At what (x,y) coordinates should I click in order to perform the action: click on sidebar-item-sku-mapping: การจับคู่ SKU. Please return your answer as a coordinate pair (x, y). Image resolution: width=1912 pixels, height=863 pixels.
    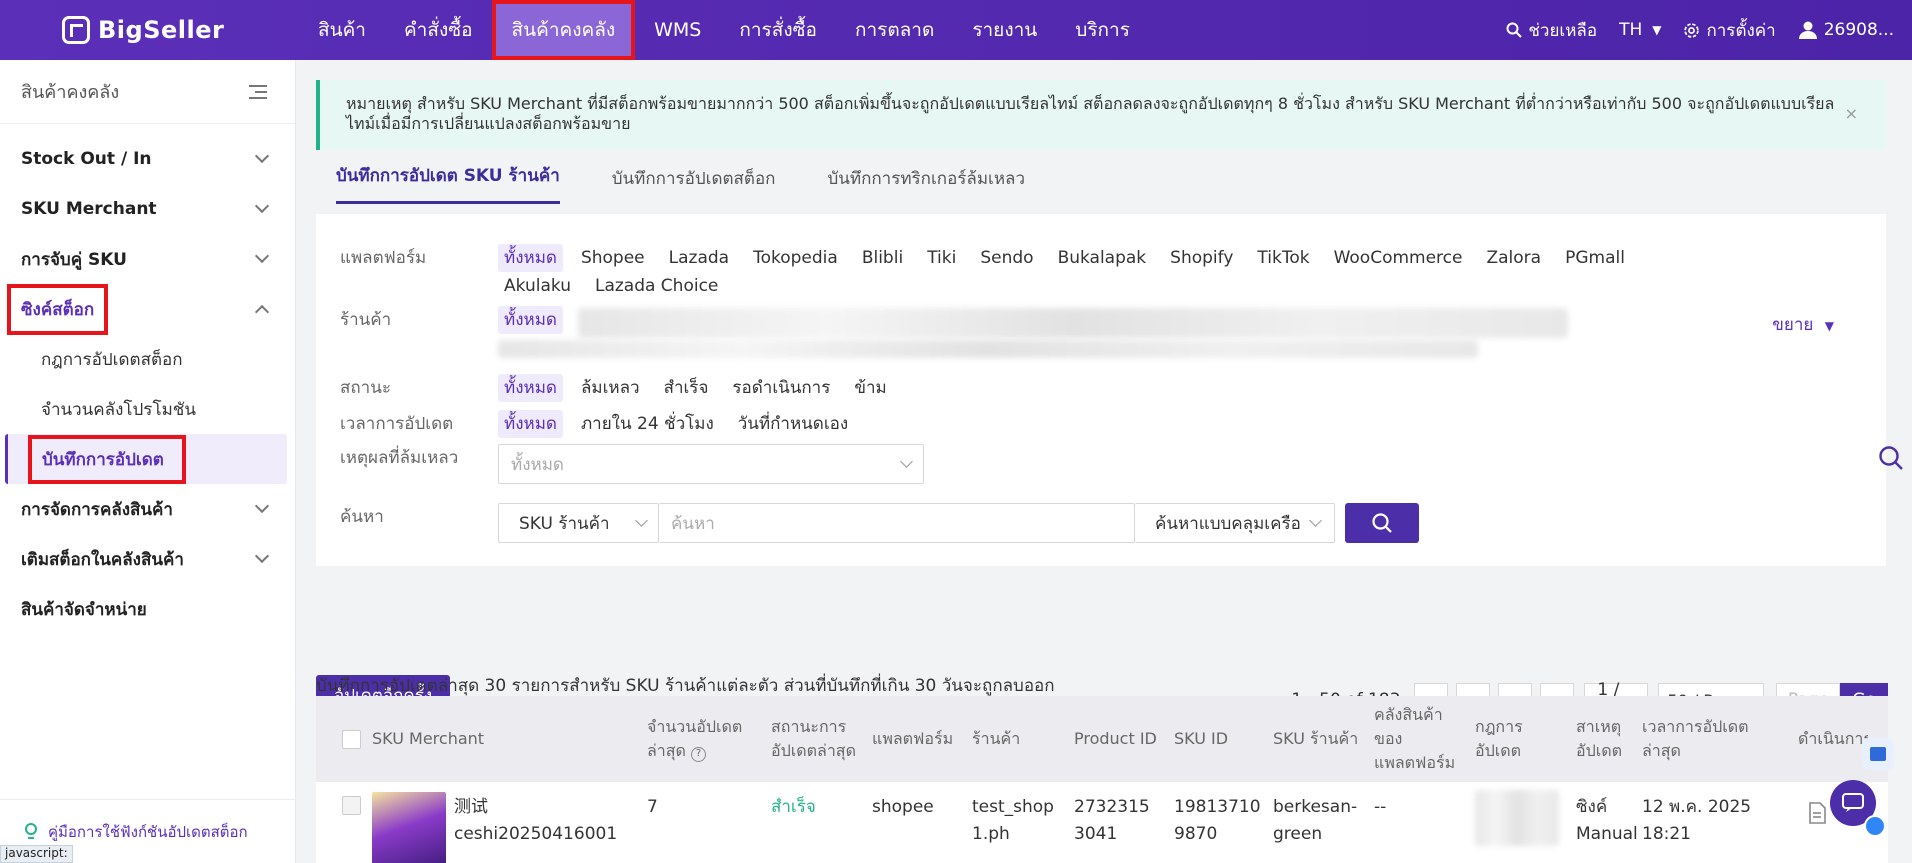
    Looking at the image, I should click on (147, 259).